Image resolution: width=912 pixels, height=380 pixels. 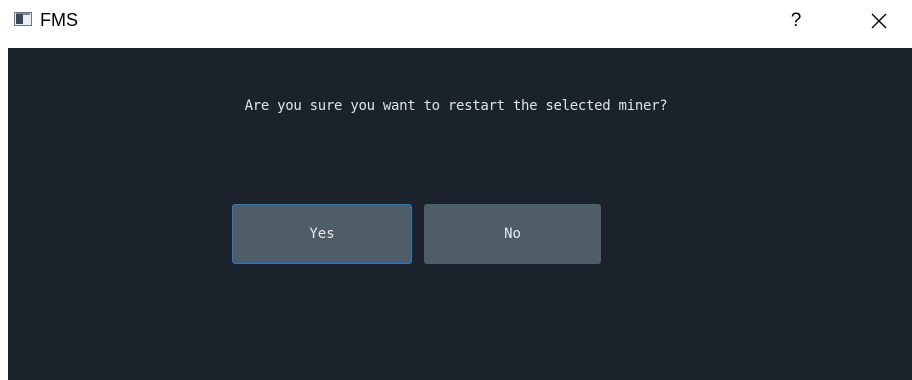 I want to click on app-window-icon, so click(x=23, y=19).